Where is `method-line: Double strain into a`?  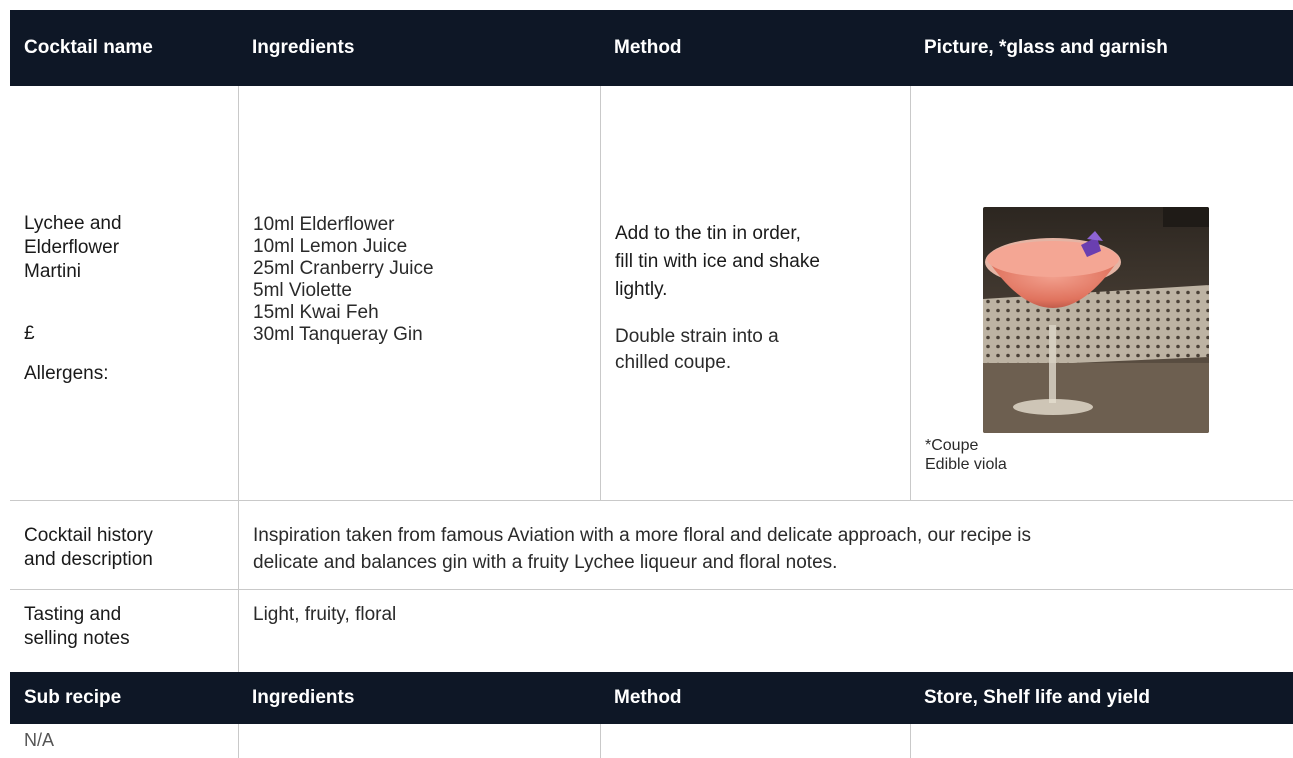 method-line: Double strain into a is located at coordinates (697, 336).